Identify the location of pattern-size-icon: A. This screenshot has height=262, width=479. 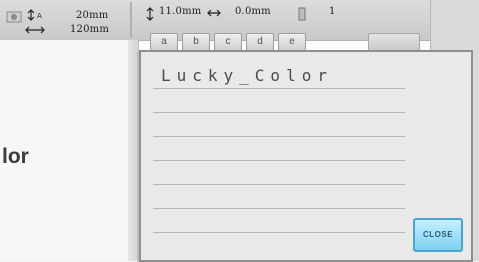
(25, 21).